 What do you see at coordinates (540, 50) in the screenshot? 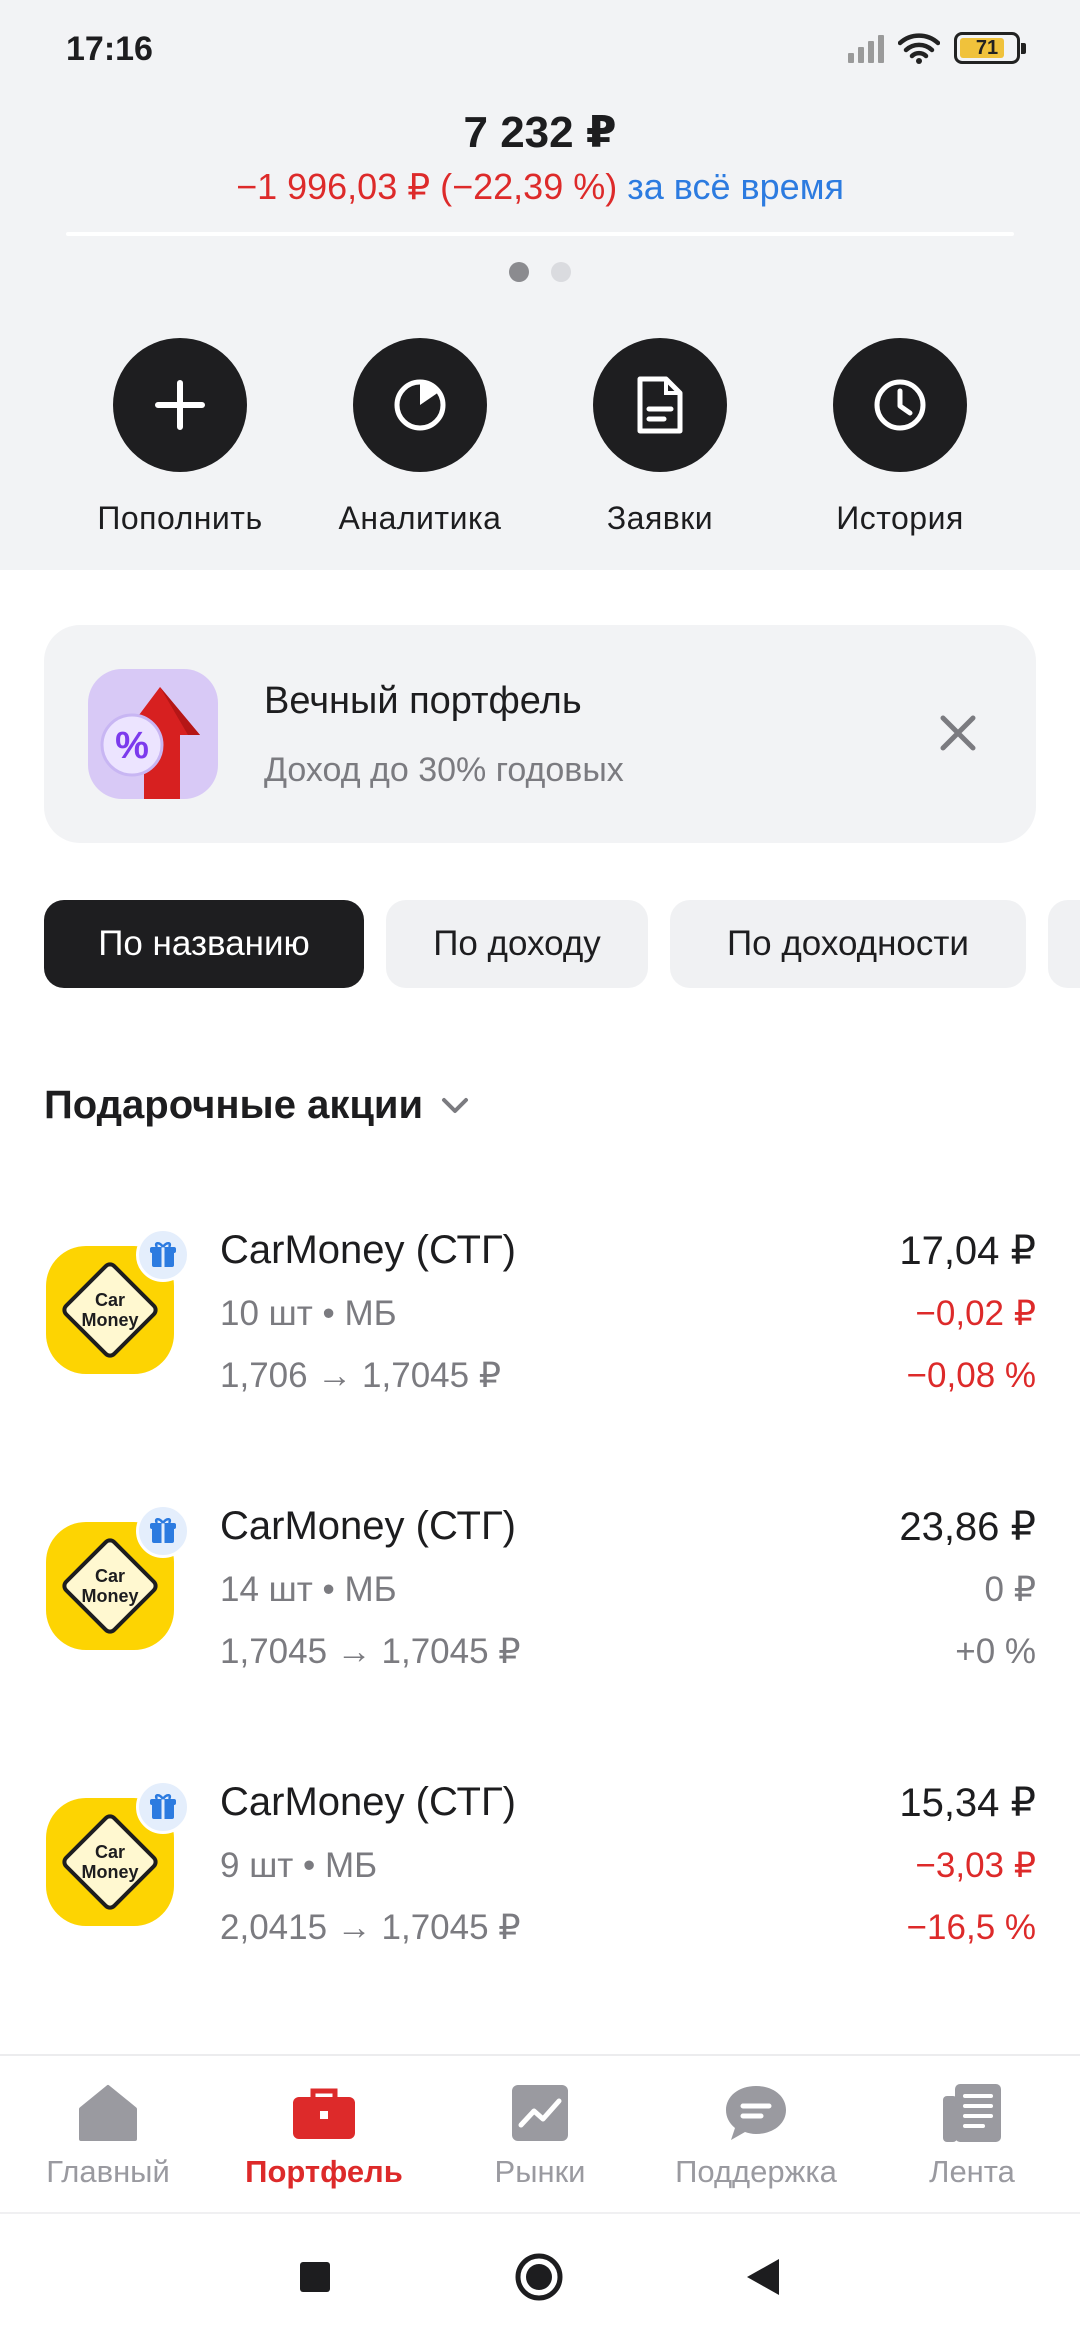
I see `status-bar: 17:16 71` at bounding box center [540, 50].